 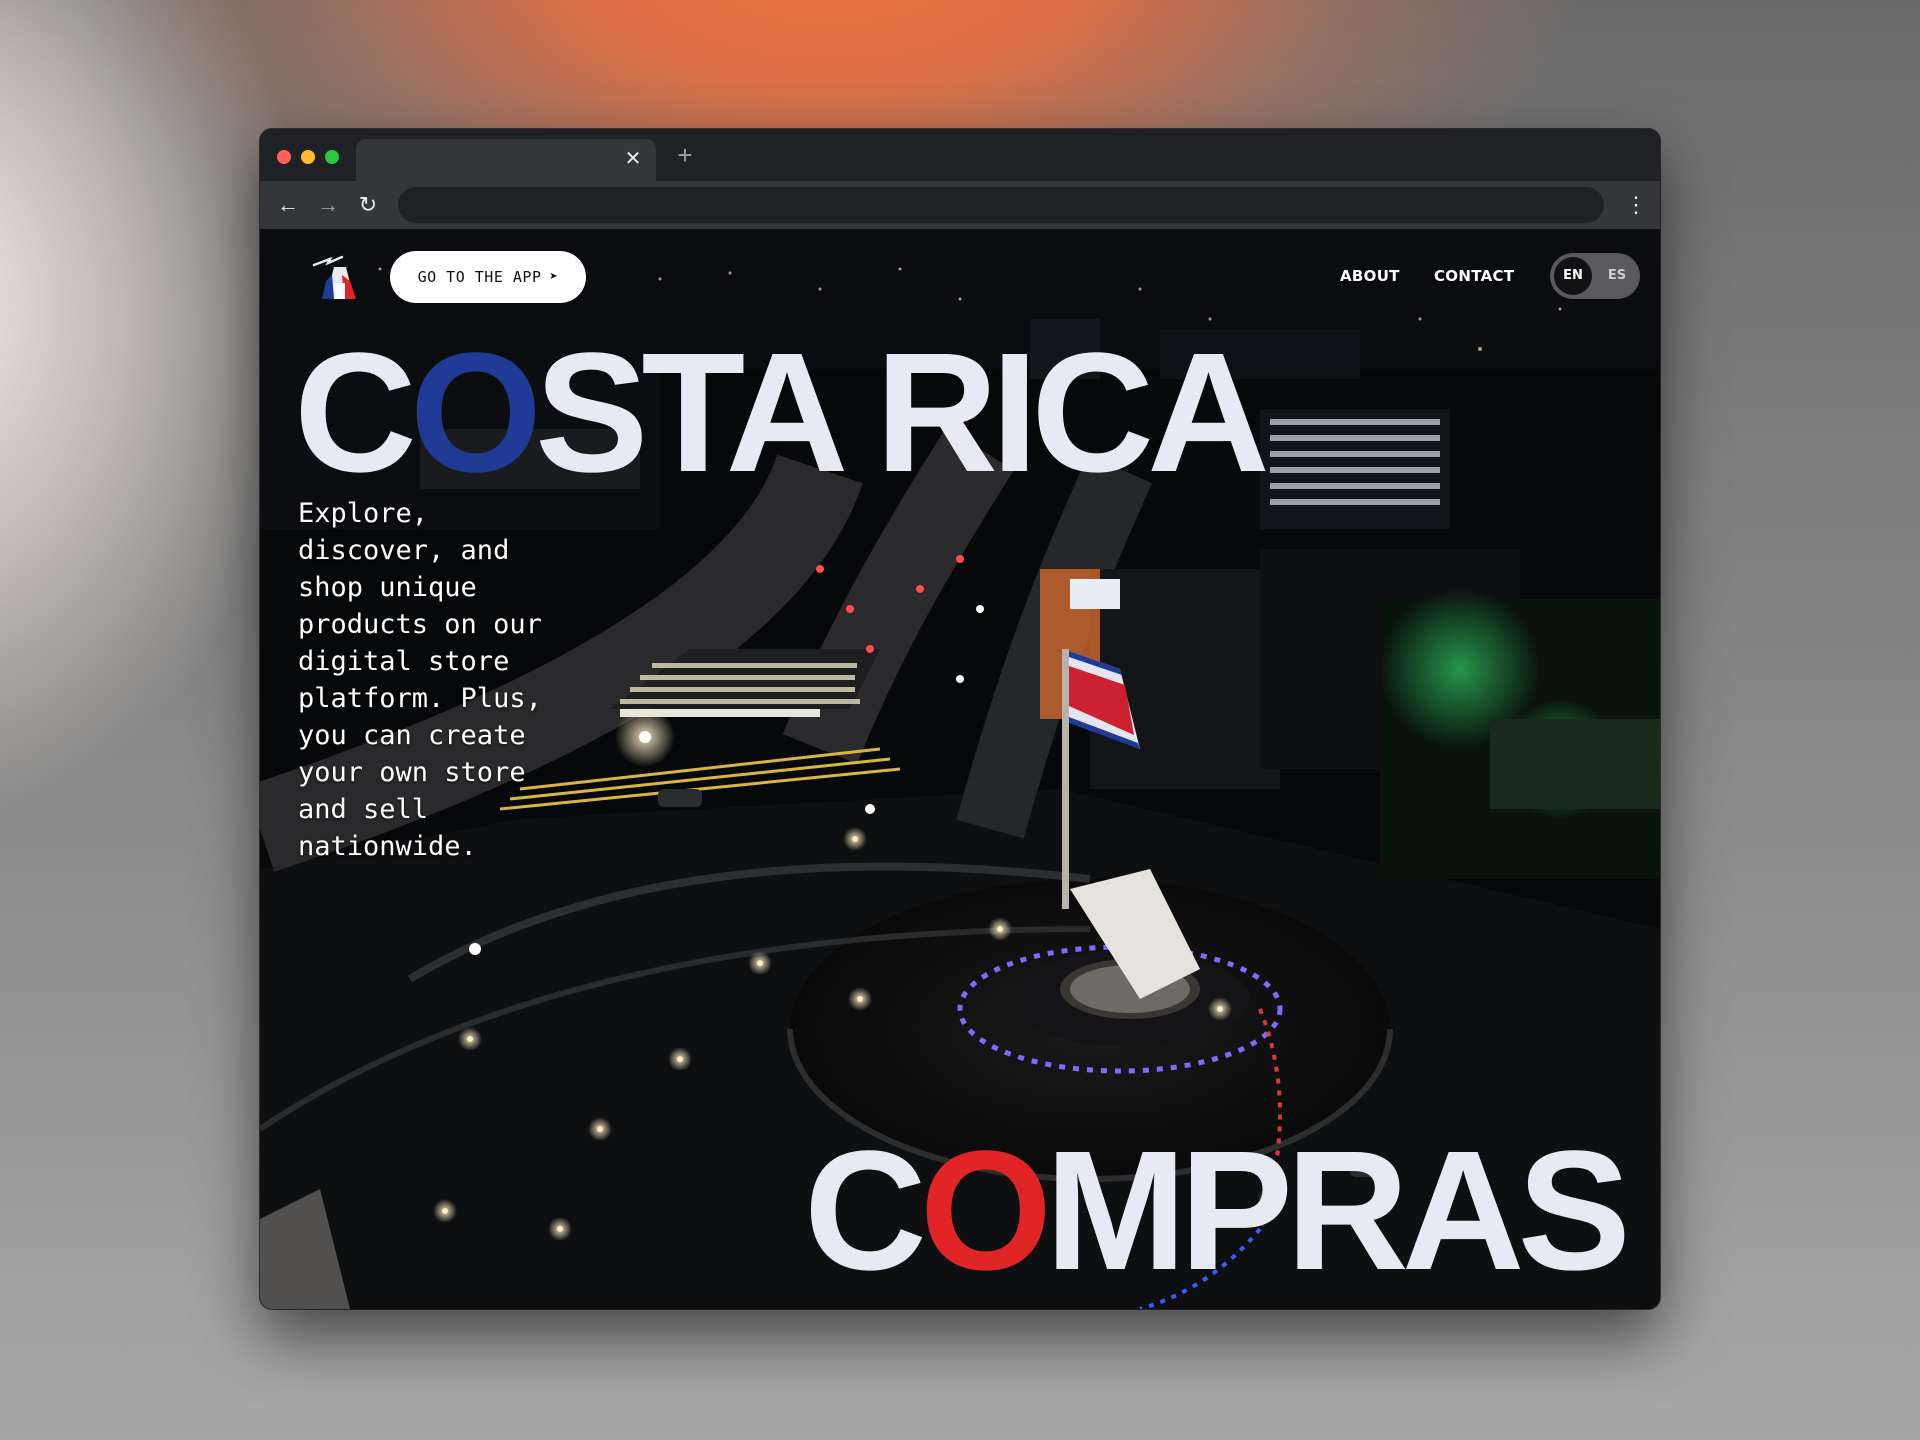 I want to click on hero-title: COSTA RICA, so click(x=782, y=413).